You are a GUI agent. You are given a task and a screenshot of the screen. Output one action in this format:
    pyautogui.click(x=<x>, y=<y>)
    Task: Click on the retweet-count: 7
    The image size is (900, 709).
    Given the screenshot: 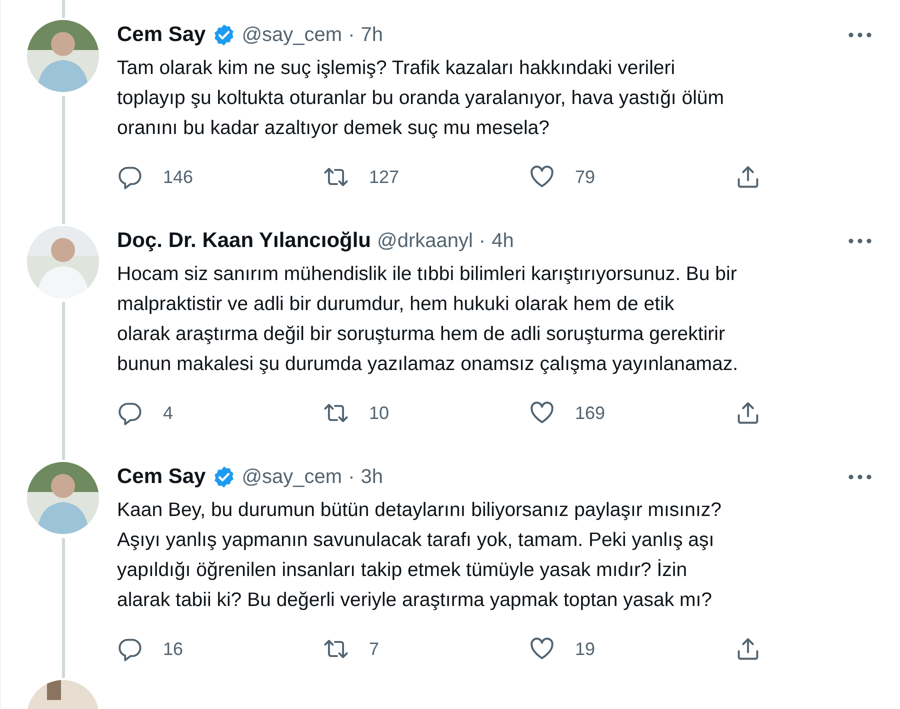 What is the action you would take?
    pyautogui.click(x=374, y=649)
    